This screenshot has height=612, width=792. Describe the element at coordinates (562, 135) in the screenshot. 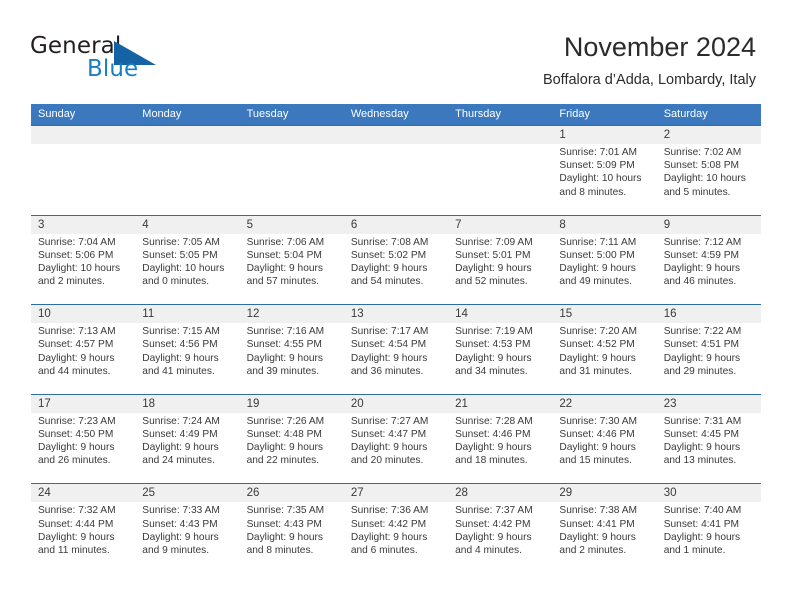

I see `day-number: 1` at that location.